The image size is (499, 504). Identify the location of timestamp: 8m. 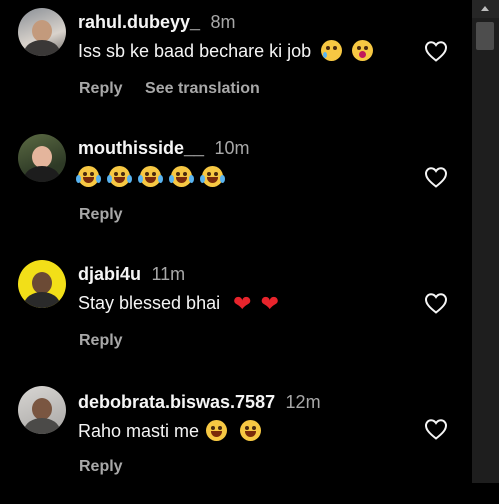
(223, 22).